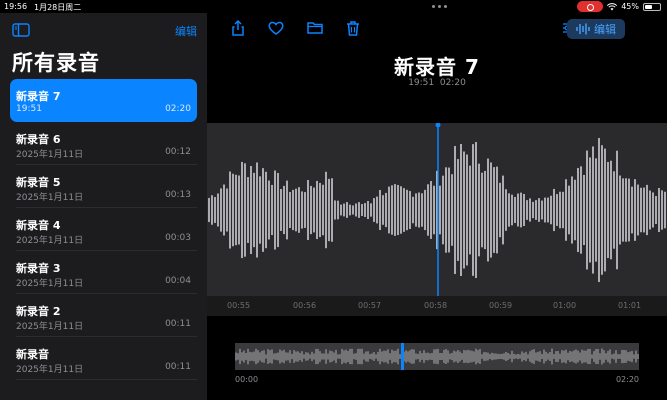 The image size is (667, 400). What do you see at coordinates (178, 152) in the screenshot?
I see `recording-duration: 00:12` at bounding box center [178, 152].